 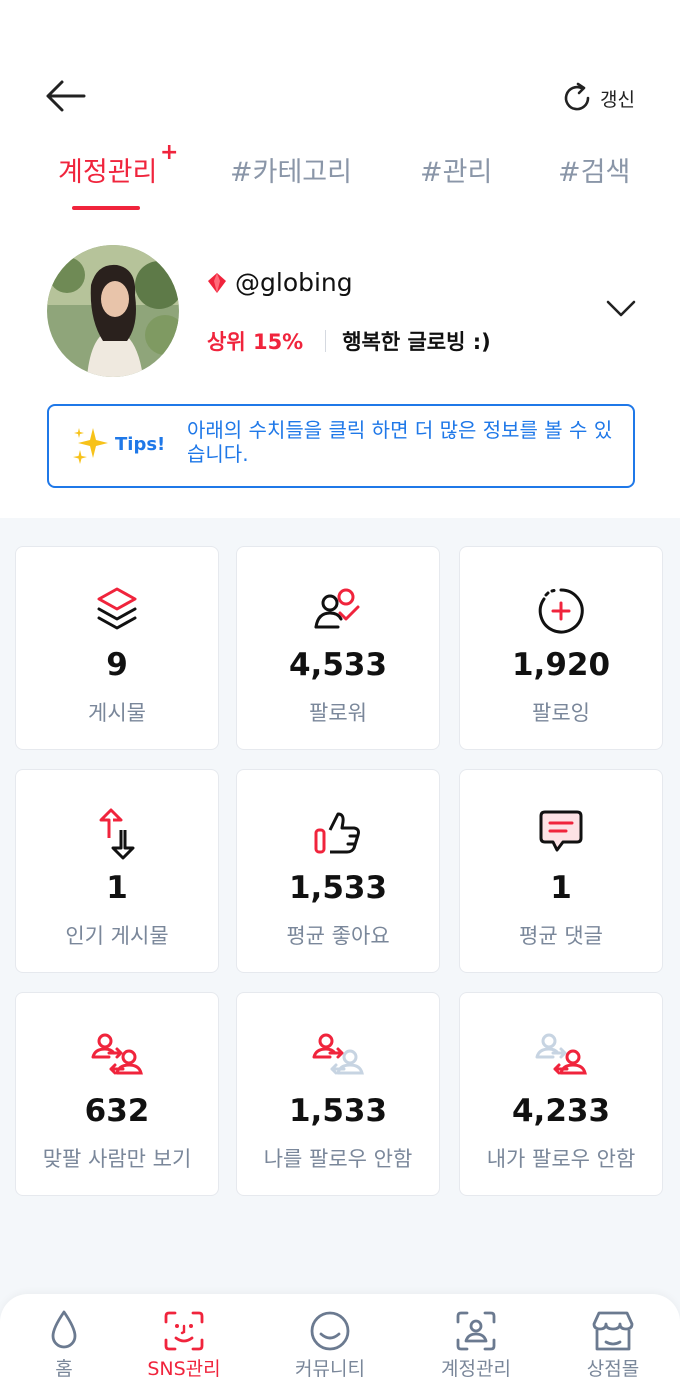 What do you see at coordinates (65, 96) in the screenshot?
I see `back-arrow-icon` at bounding box center [65, 96].